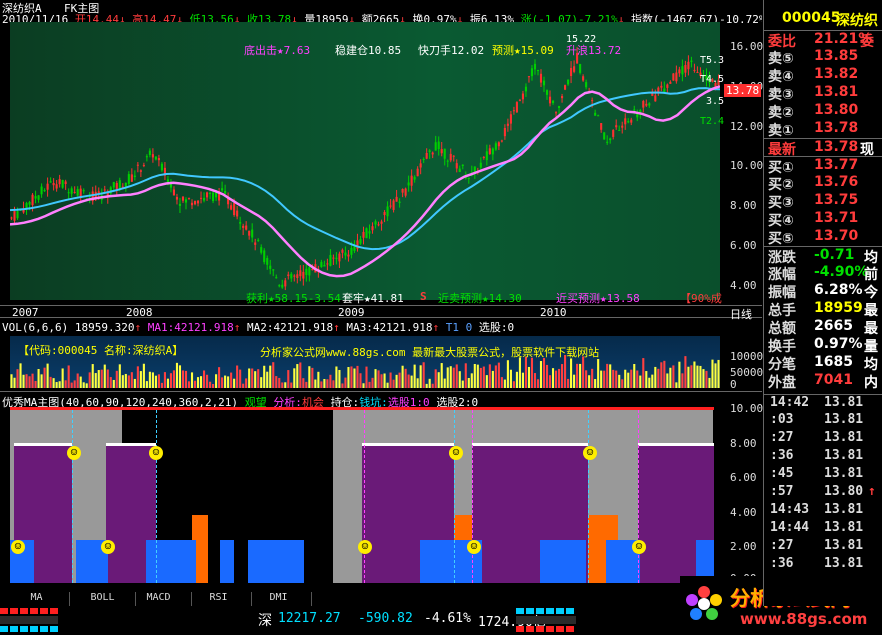 Image resolution: width=882 pixels, height=635 pixels. What do you see at coordinates (37, 599) in the screenshot?
I see `tab-ma: MA` at bounding box center [37, 599].